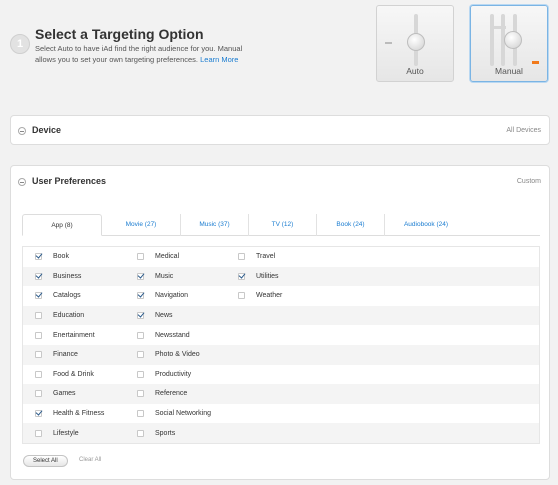 The width and height of the screenshot is (558, 485). Describe the element at coordinates (281, 433) in the screenshot. I see `list-row: Lifestyle Sports` at that location.